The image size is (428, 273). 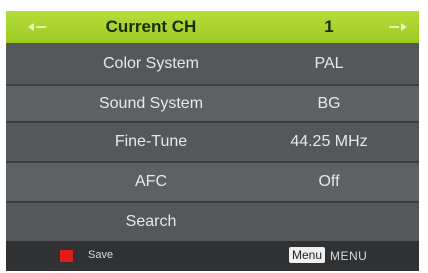 What do you see at coordinates (404, 27) in the screenshot?
I see `arrow-right-icon` at bounding box center [404, 27].